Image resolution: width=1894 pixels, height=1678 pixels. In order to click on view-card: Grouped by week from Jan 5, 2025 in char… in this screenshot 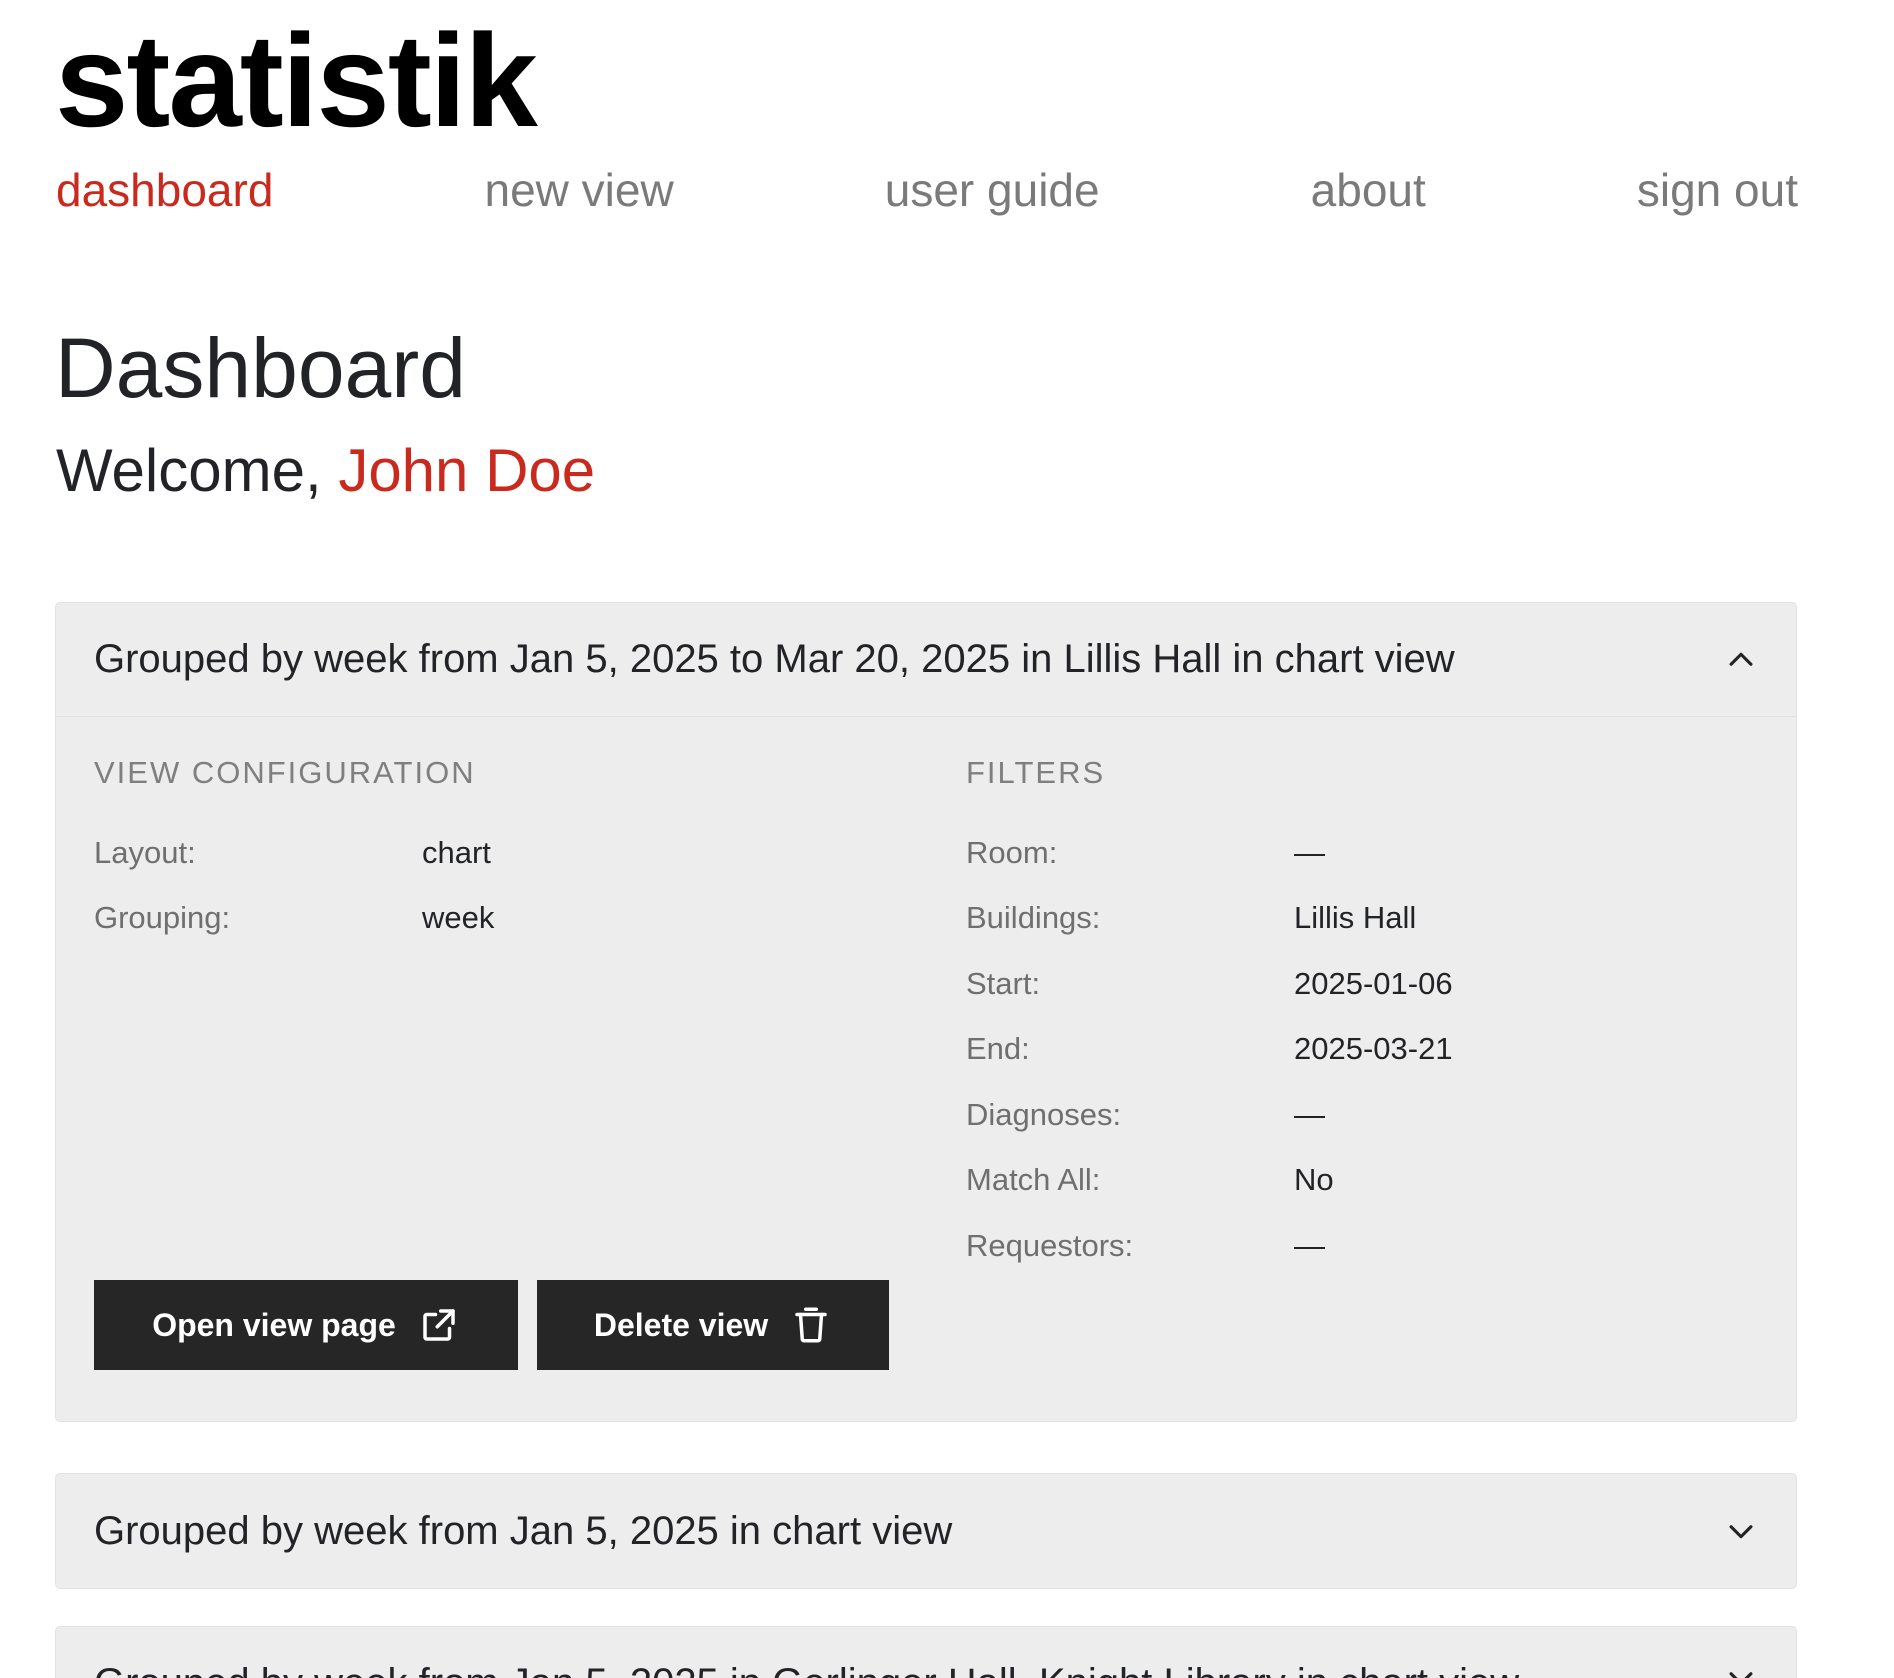, I will do `click(926, 1531)`.